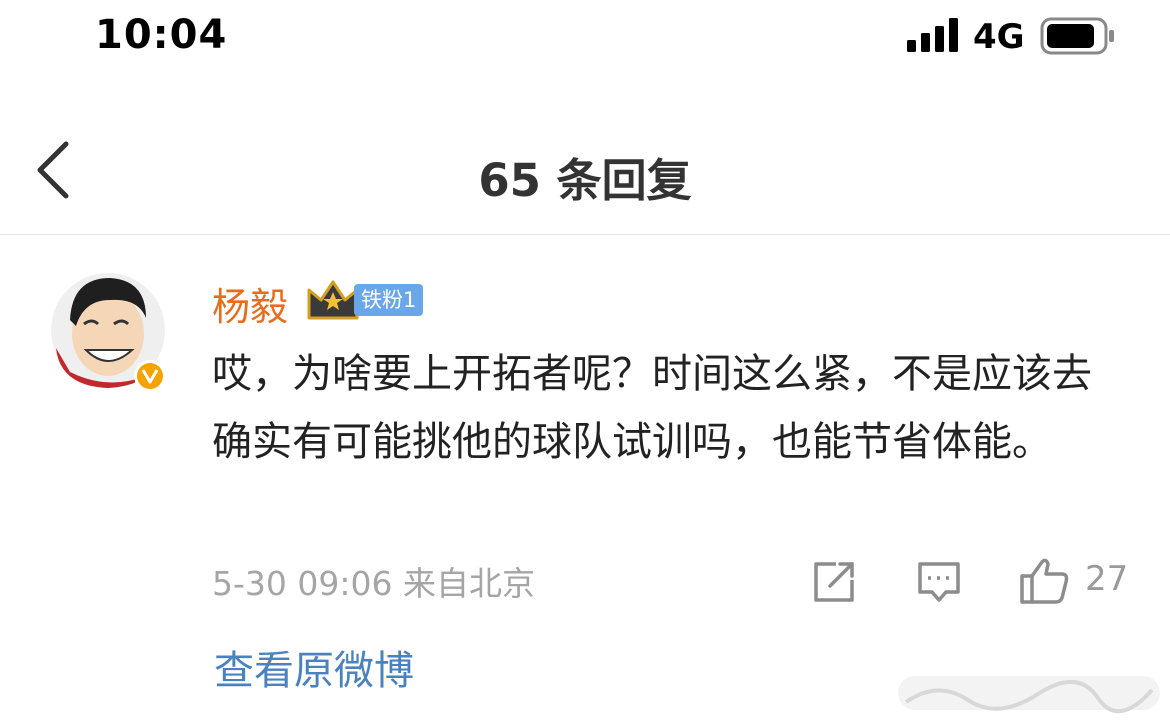  What do you see at coordinates (585, 40) in the screenshot?
I see `status-bar: 10:04 4G` at bounding box center [585, 40].